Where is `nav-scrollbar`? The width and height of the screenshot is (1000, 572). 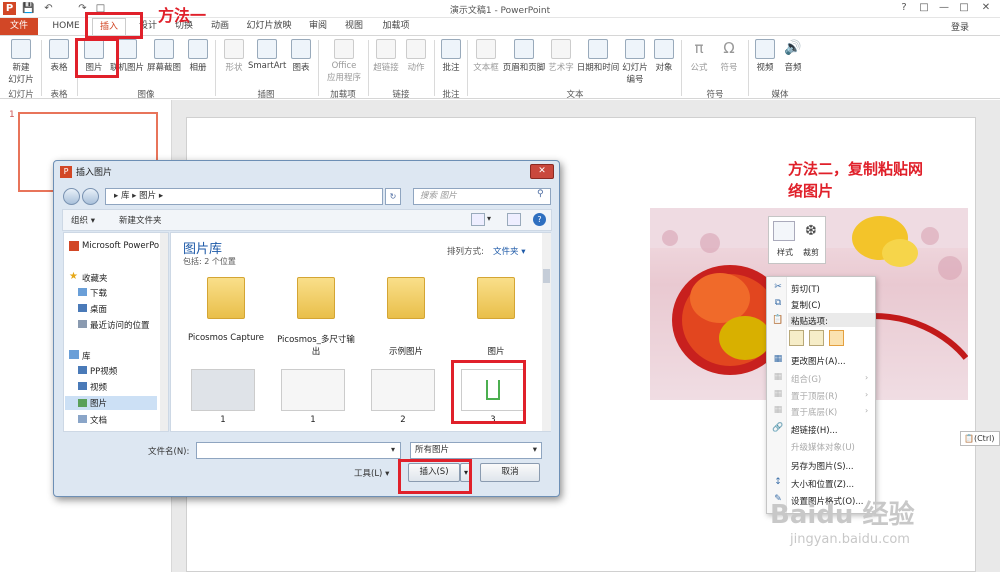
nav-scrollbar is located at coordinates (164, 332).